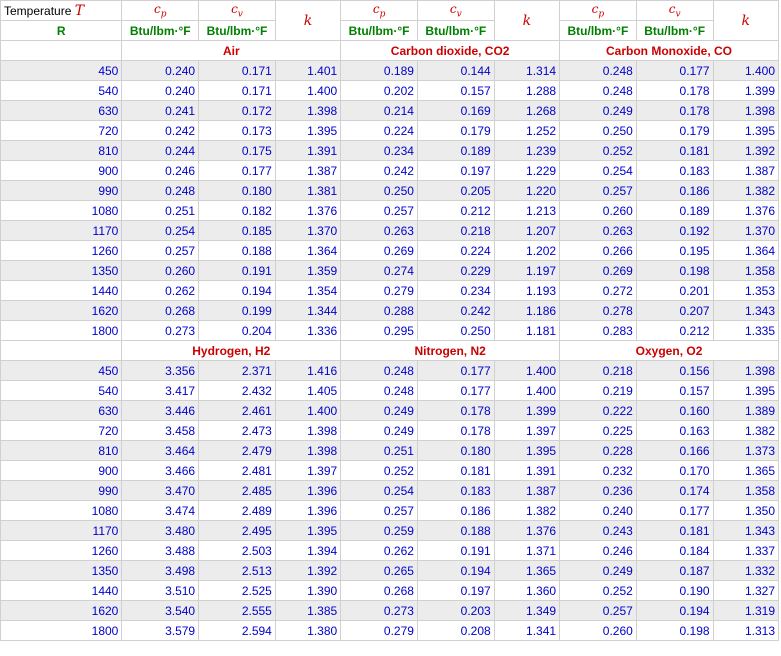  What do you see at coordinates (379, 30) in the screenshot?
I see `cp-unit: Btu/lbm·°F` at bounding box center [379, 30].